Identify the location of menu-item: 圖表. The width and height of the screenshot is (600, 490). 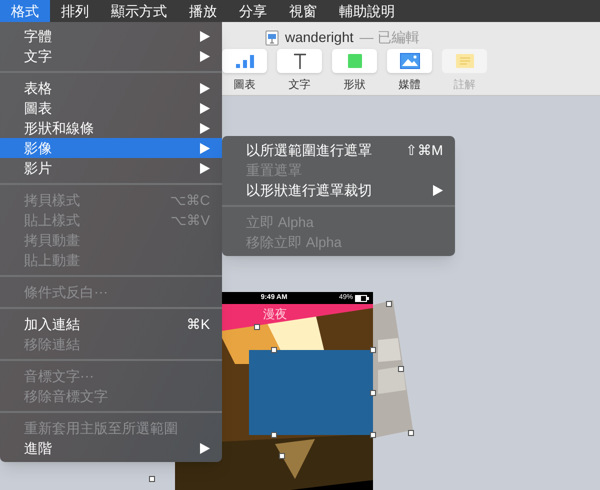
(111, 108).